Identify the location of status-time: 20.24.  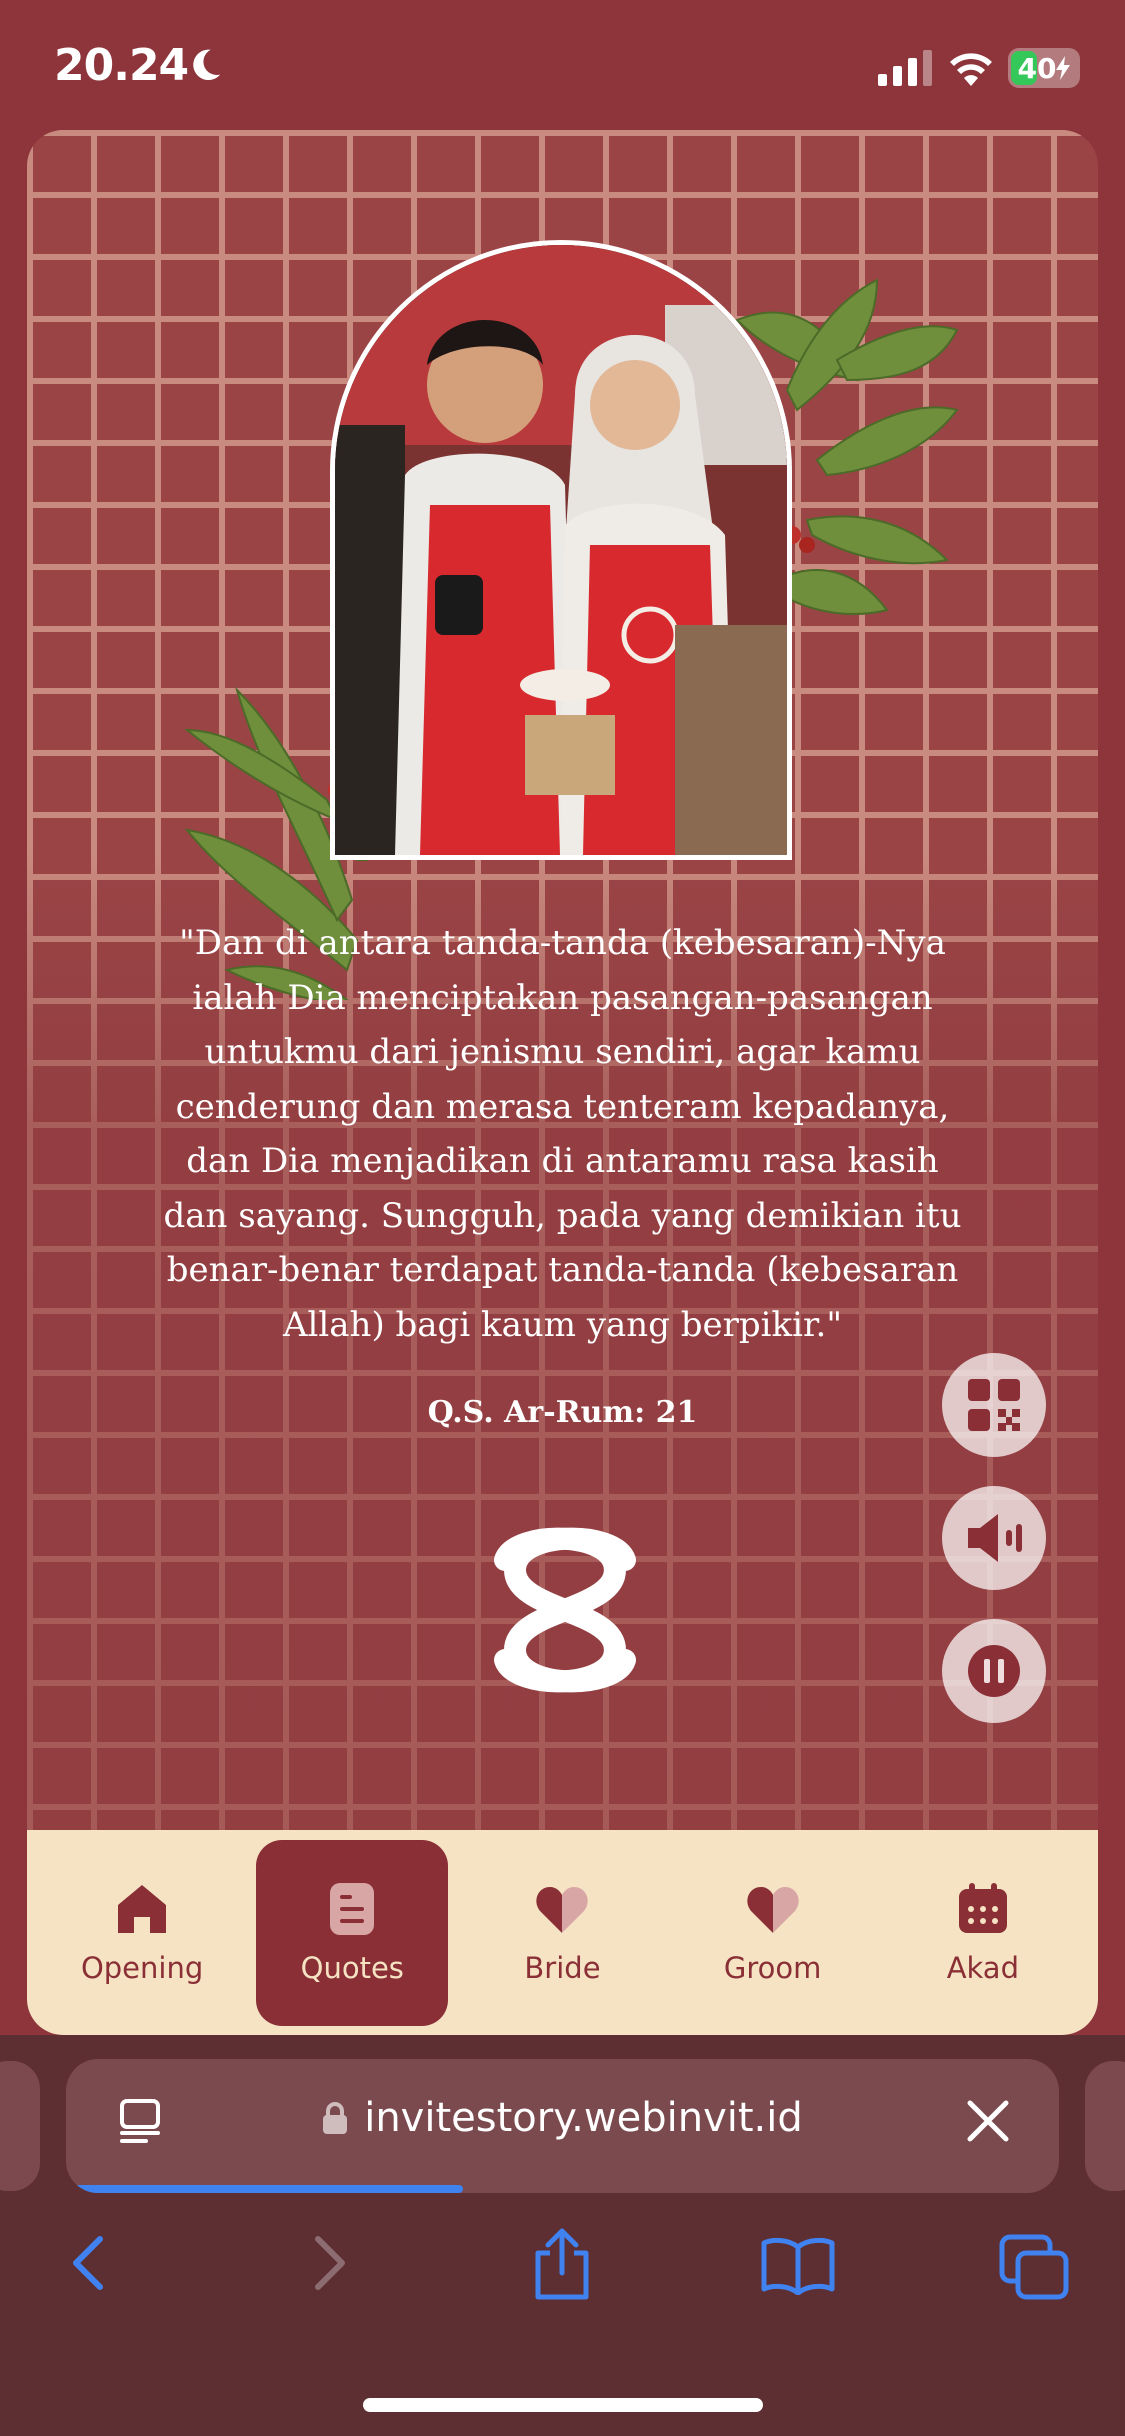
(121, 65).